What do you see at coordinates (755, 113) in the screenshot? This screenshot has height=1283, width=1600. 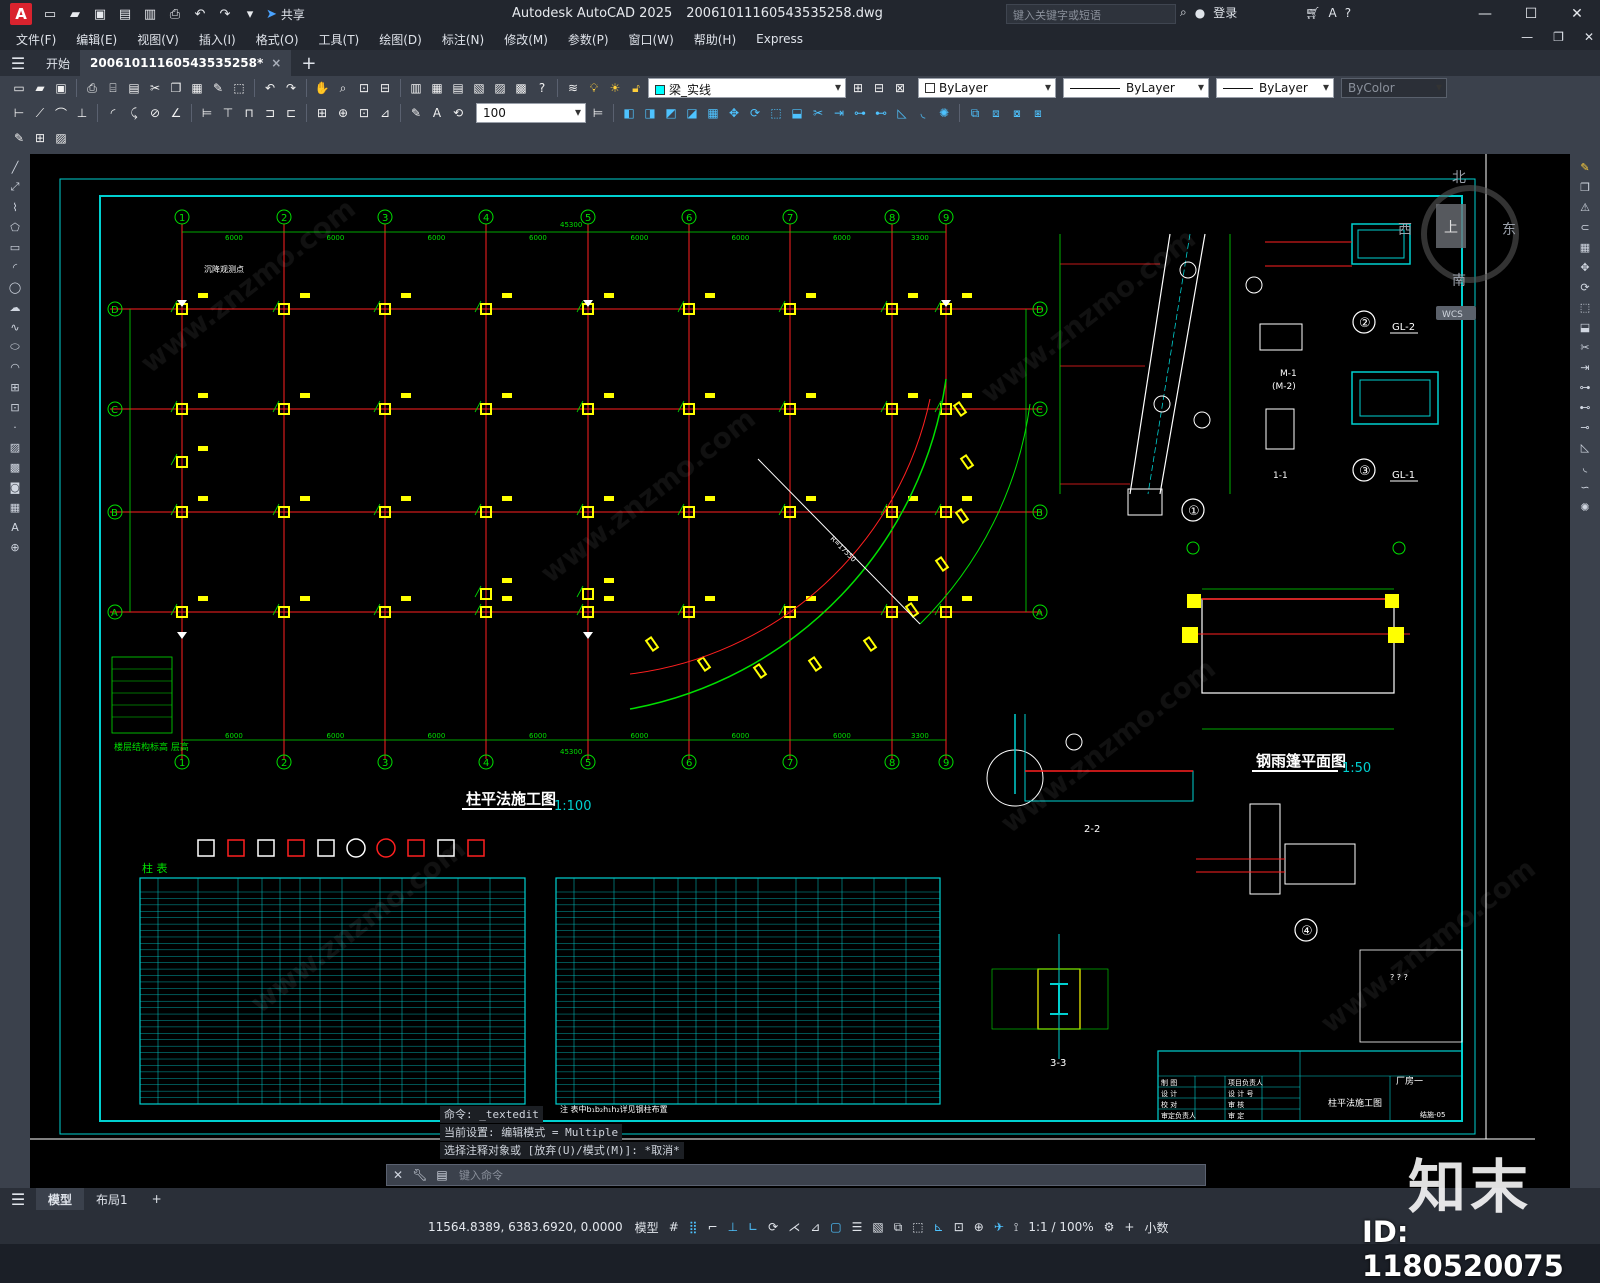 I see `modify-rotate-icon: ⟳` at bounding box center [755, 113].